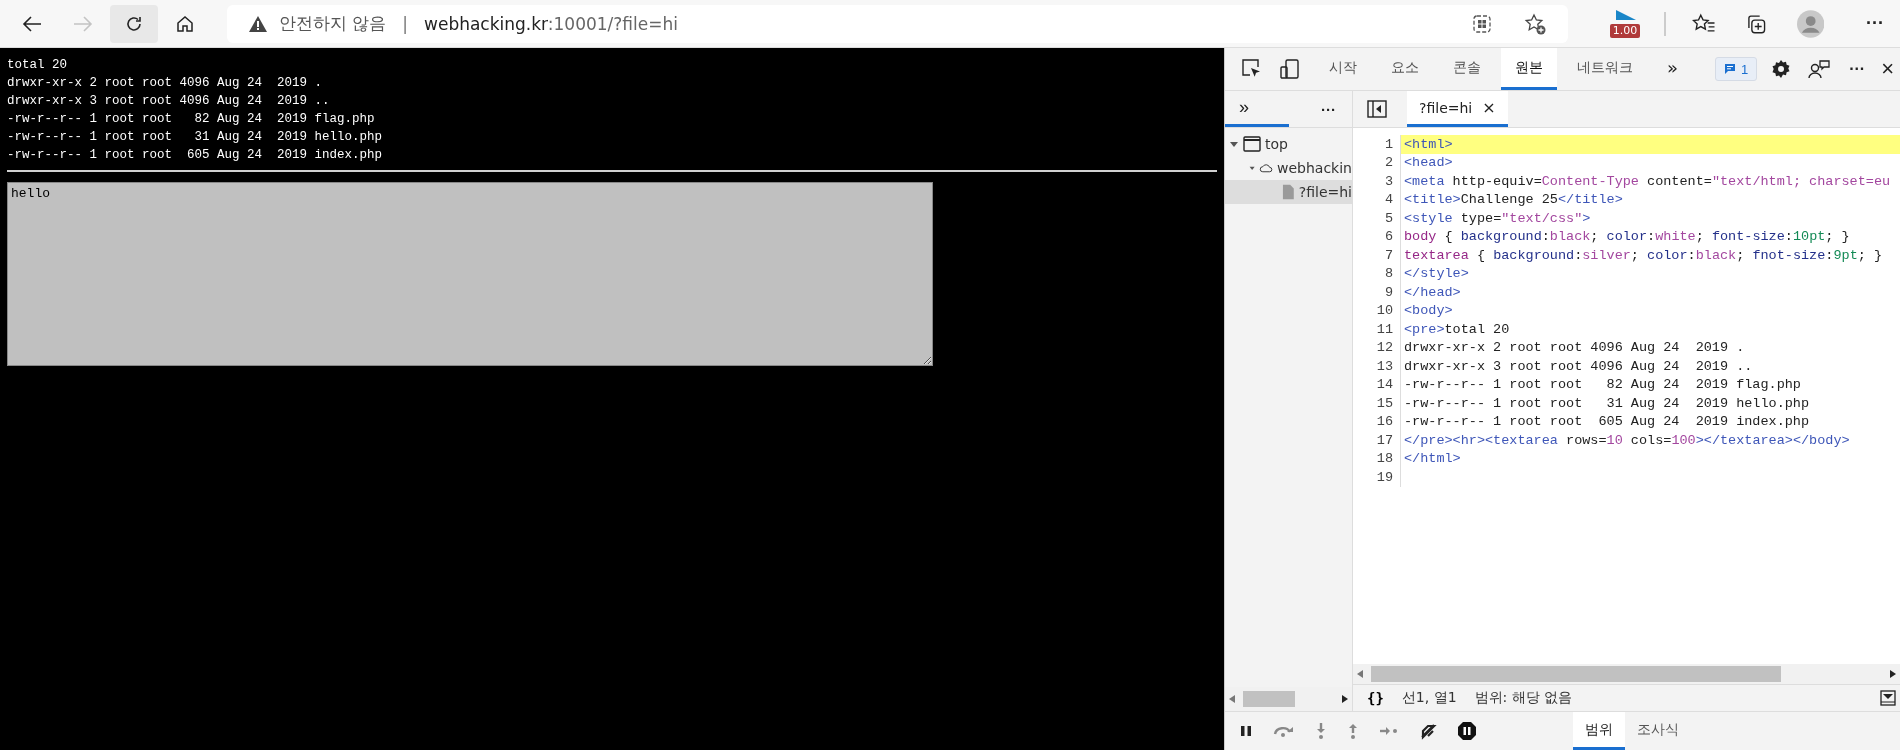 This screenshot has height=750, width=1900. Describe the element at coordinates (1810, 23) in the screenshot. I see `profile-avatar` at that location.